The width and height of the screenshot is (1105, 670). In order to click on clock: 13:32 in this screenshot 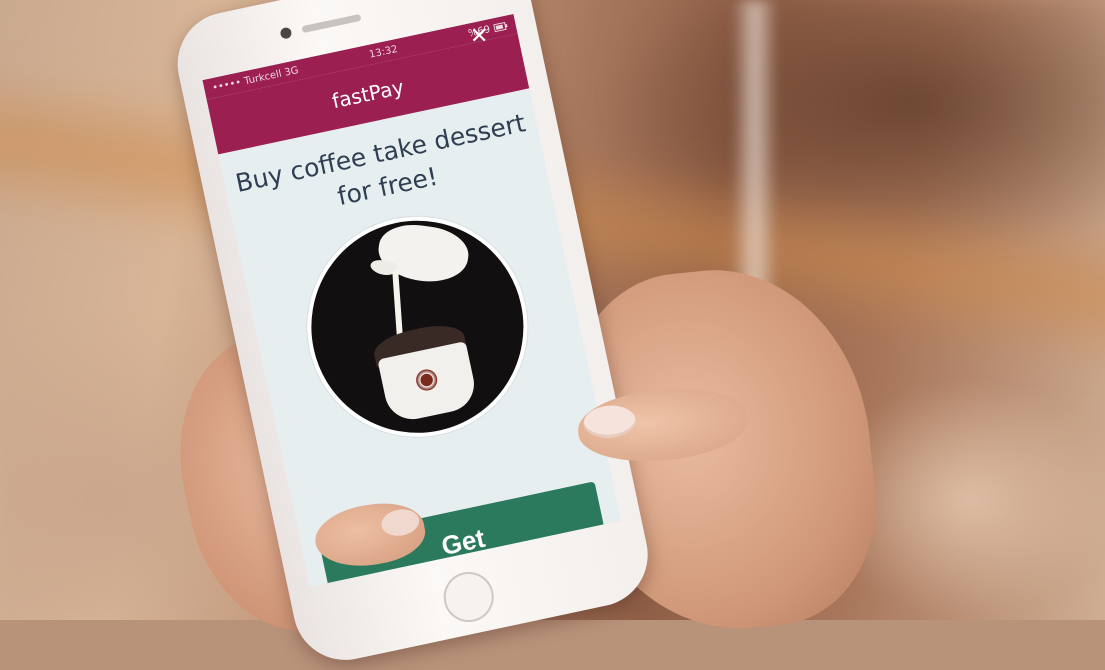, I will do `click(383, 52)`.